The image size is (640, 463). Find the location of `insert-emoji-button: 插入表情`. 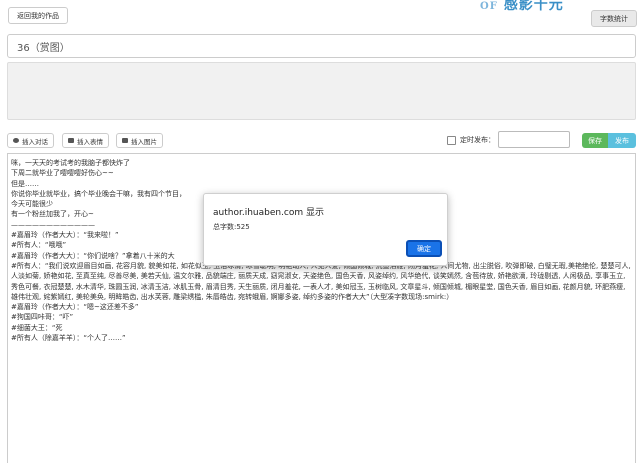

insert-emoji-button: 插入表情 is located at coordinates (85, 140).